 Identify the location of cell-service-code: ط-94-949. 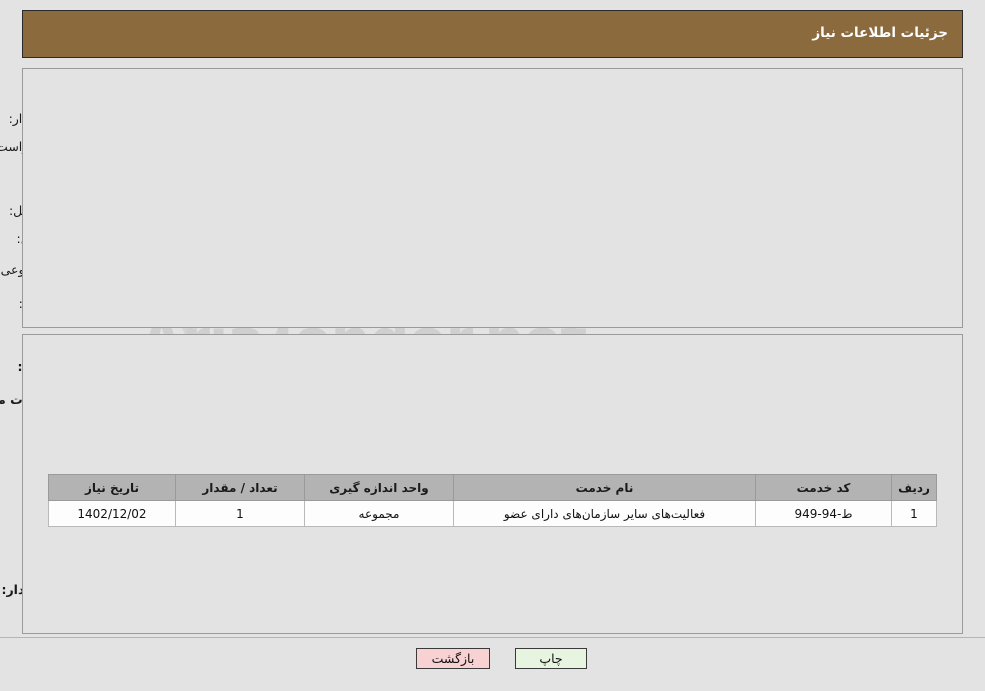
(823, 513).